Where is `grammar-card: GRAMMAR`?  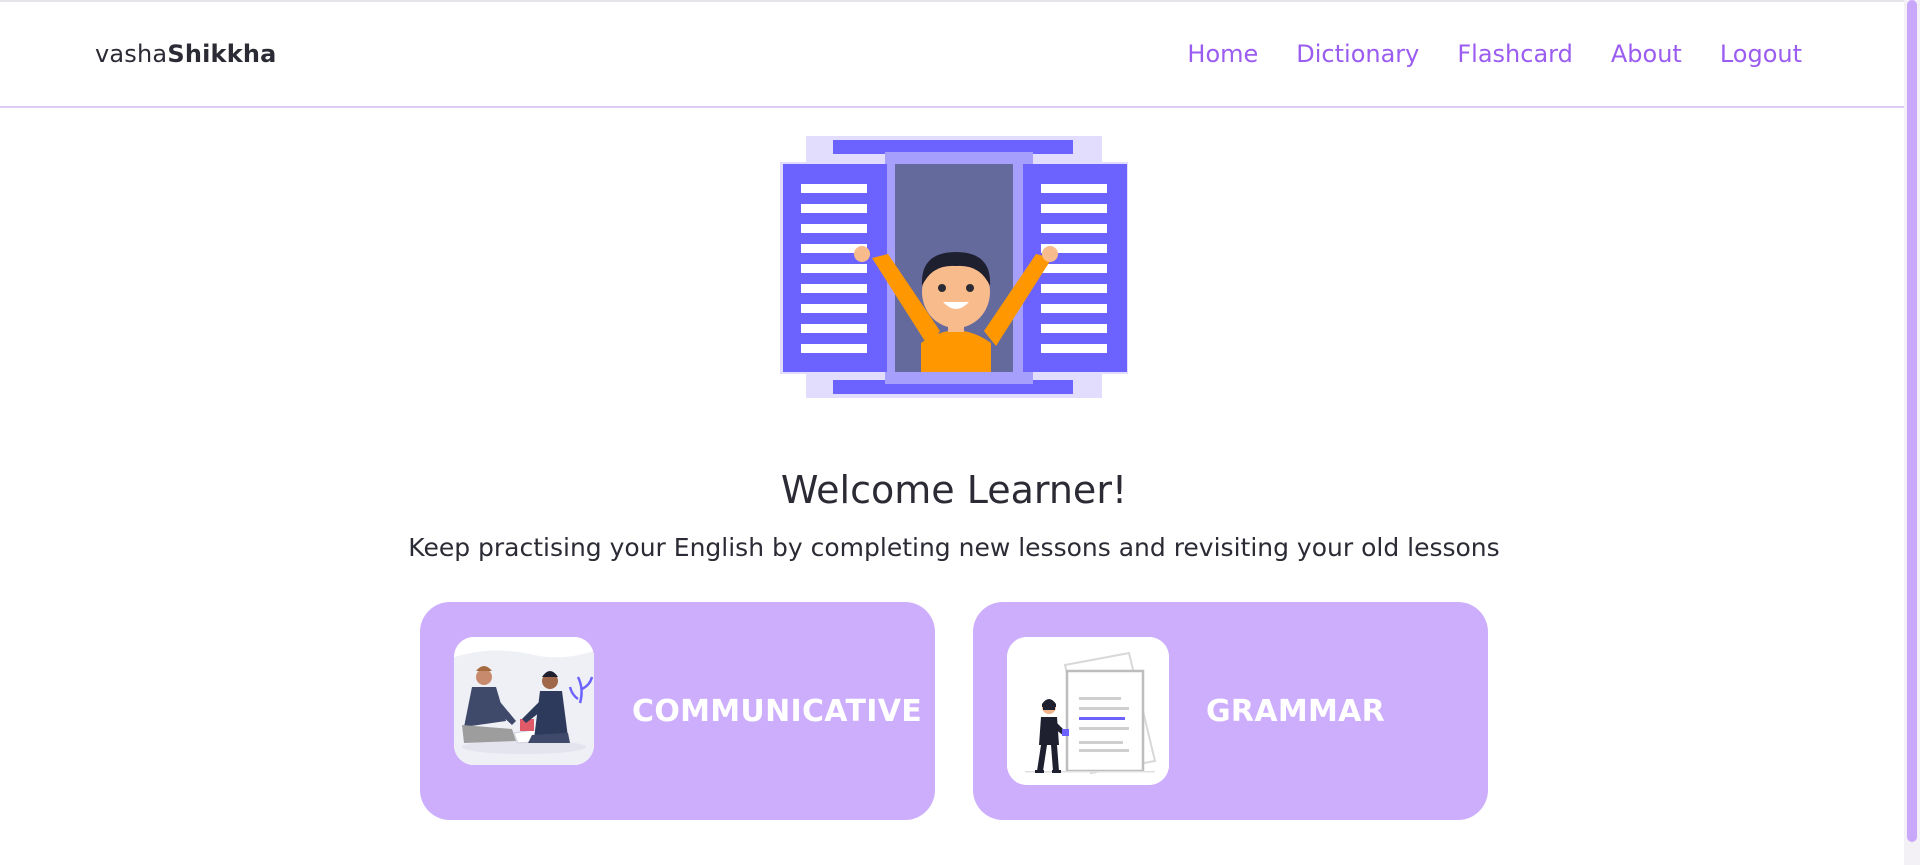 grammar-card: GRAMMAR is located at coordinates (1230, 711).